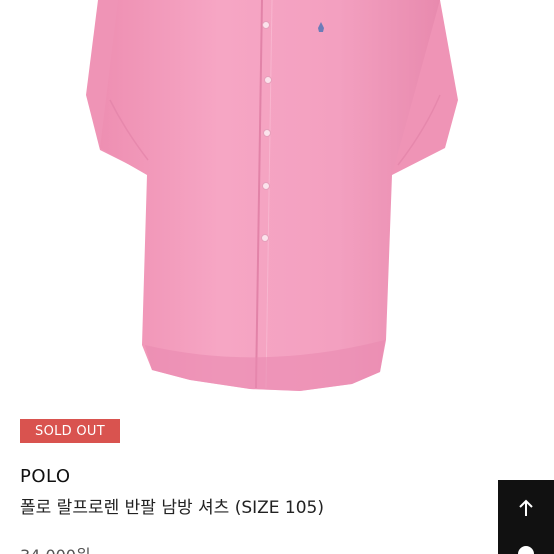  What do you see at coordinates (526, 545) in the screenshot?
I see `chat-button` at bounding box center [526, 545].